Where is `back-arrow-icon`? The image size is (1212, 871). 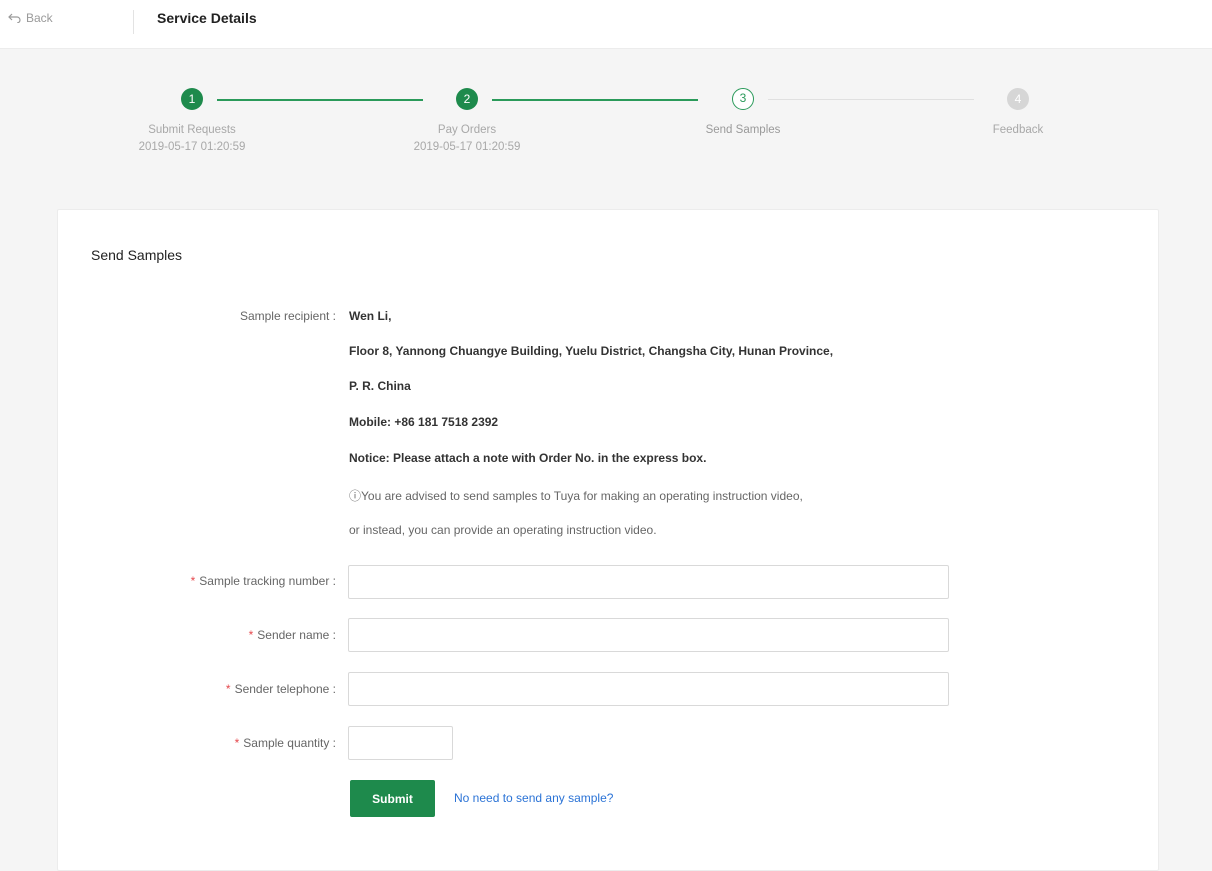
back-arrow-icon is located at coordinates (15, 18).